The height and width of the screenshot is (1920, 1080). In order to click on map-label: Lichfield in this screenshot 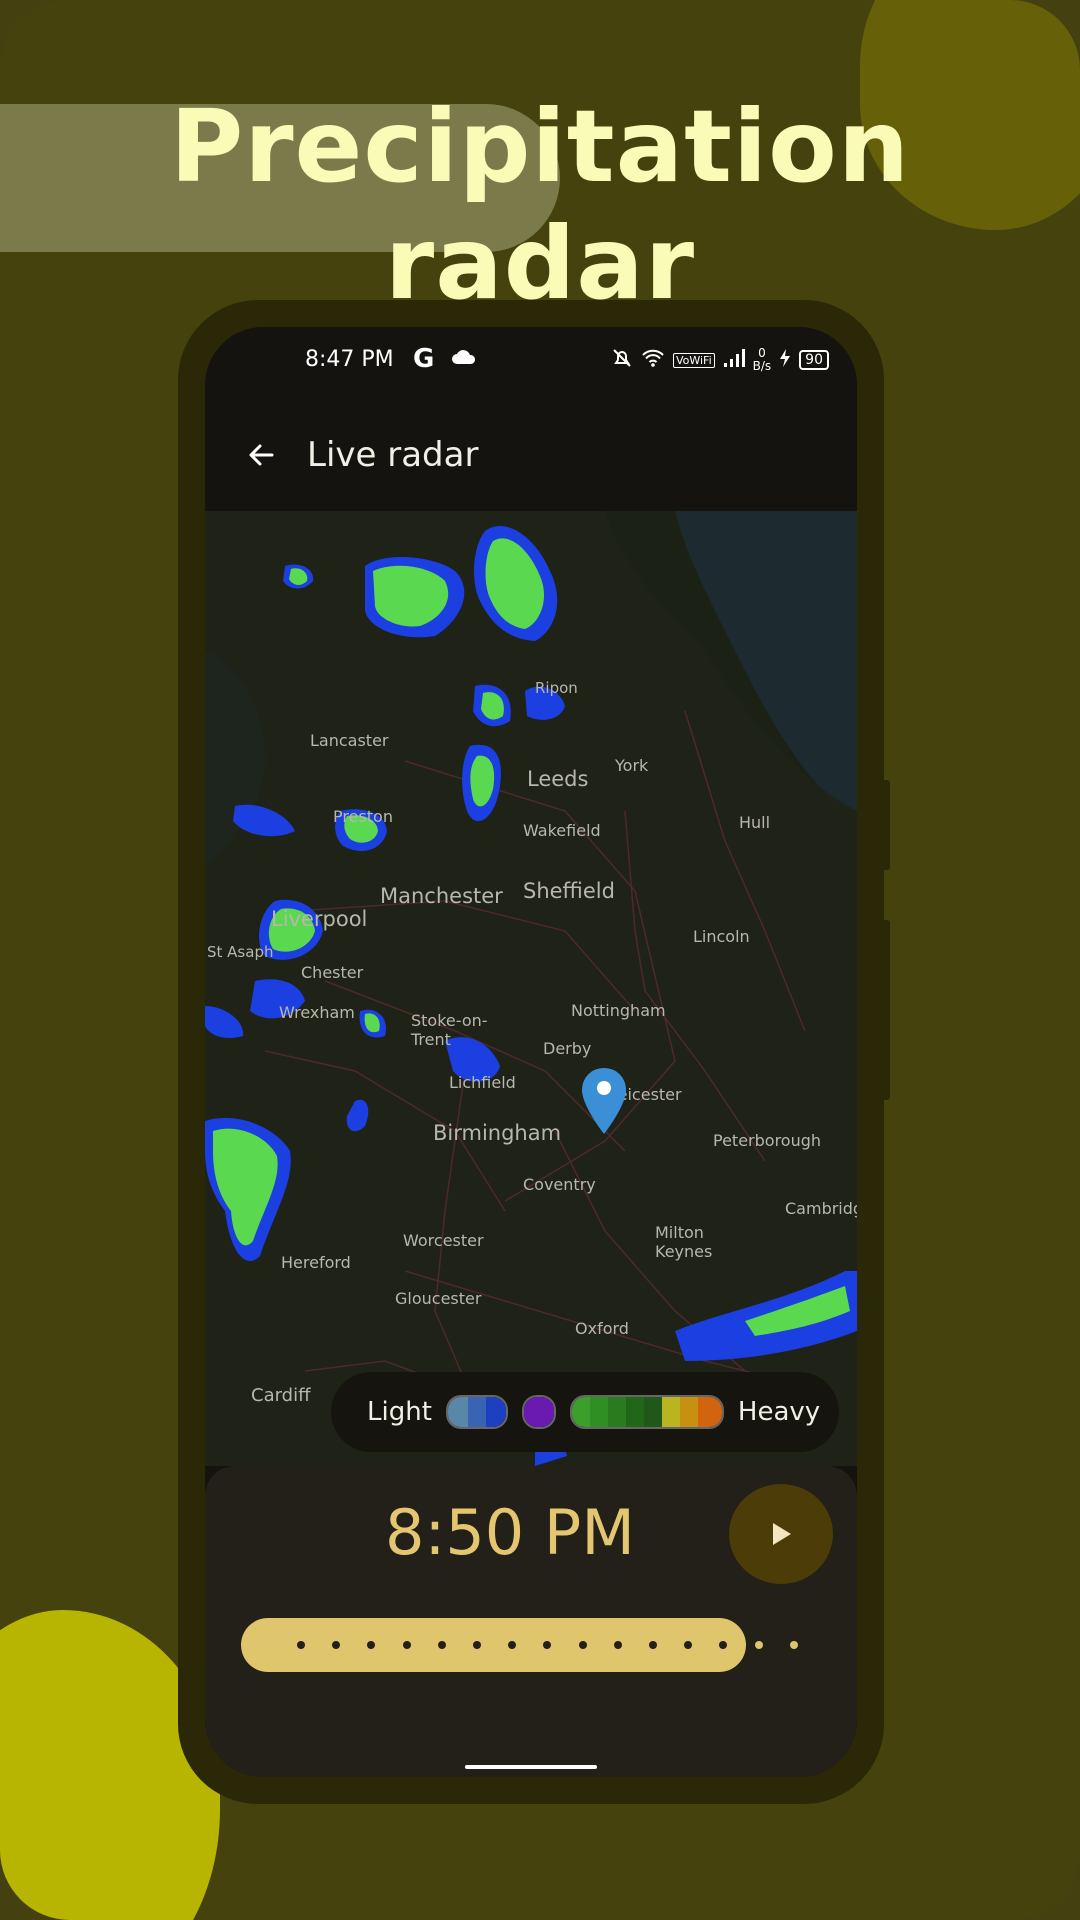, I will do `click(482, 1082)`.